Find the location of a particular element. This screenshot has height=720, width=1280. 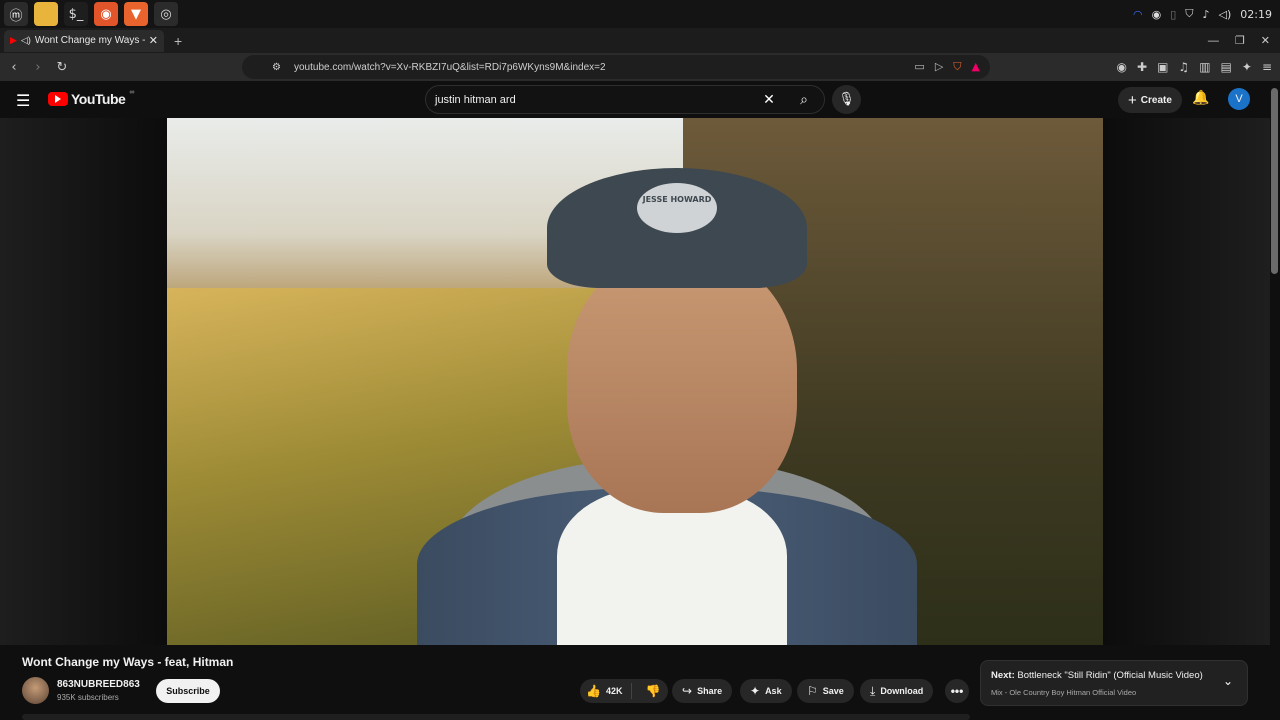

close-tab-icon: ✕ is located at coordinates (153, 40).